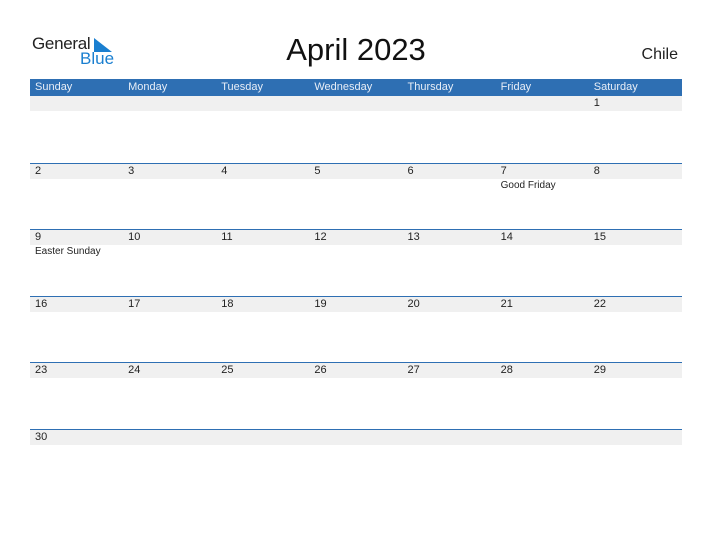 The image size is (712, 550). Describe the element at coordinates (506, 237) in the screenshot. I see `day-number: 14` at that location.